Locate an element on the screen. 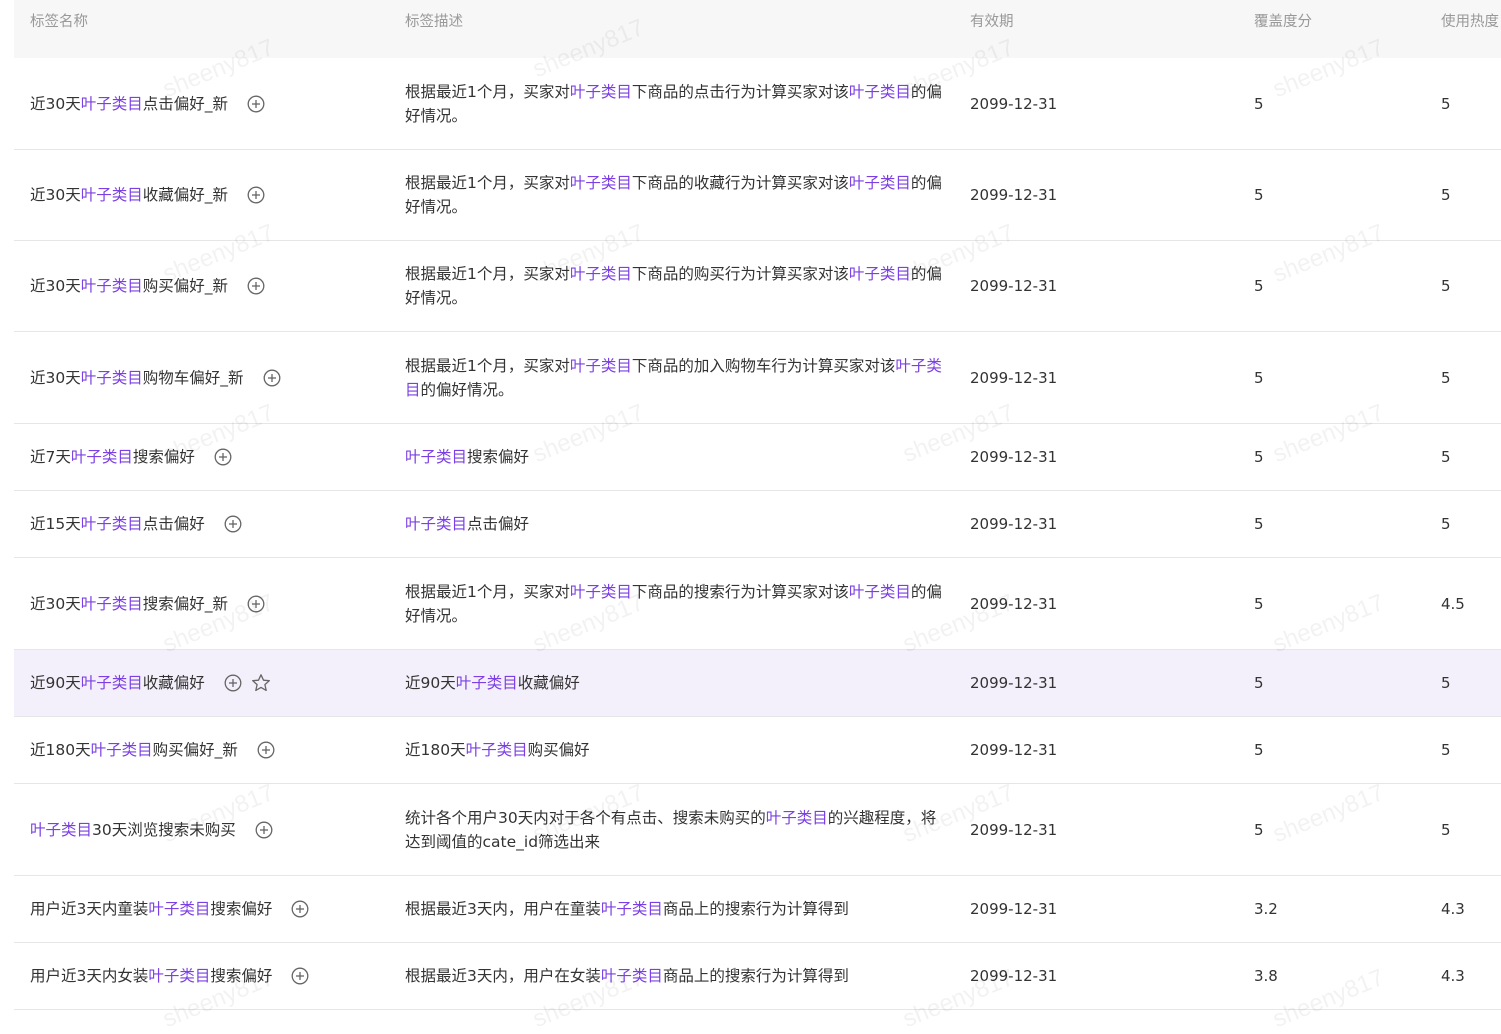 This screenshot has width=1501, height=1034. tag-name: 近30天叶子类目购物车偏好_新 is located at coordinates (137, 378).